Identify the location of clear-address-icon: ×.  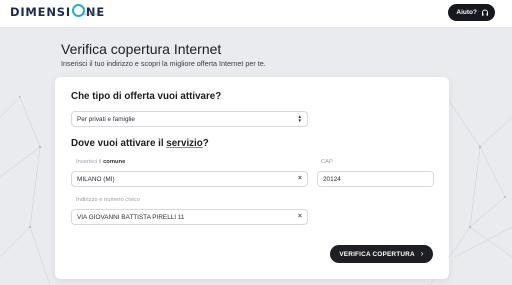
(300, 217).